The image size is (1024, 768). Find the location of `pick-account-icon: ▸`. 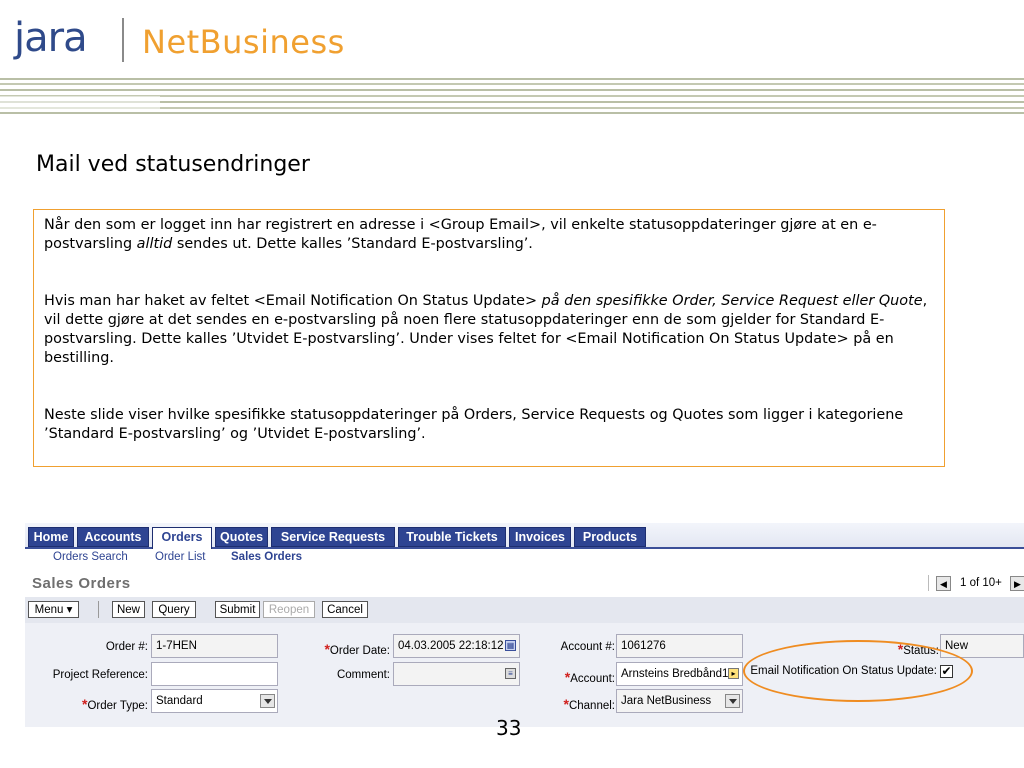

pick-account-icon: ▸ is located at coordinates (733, 673).